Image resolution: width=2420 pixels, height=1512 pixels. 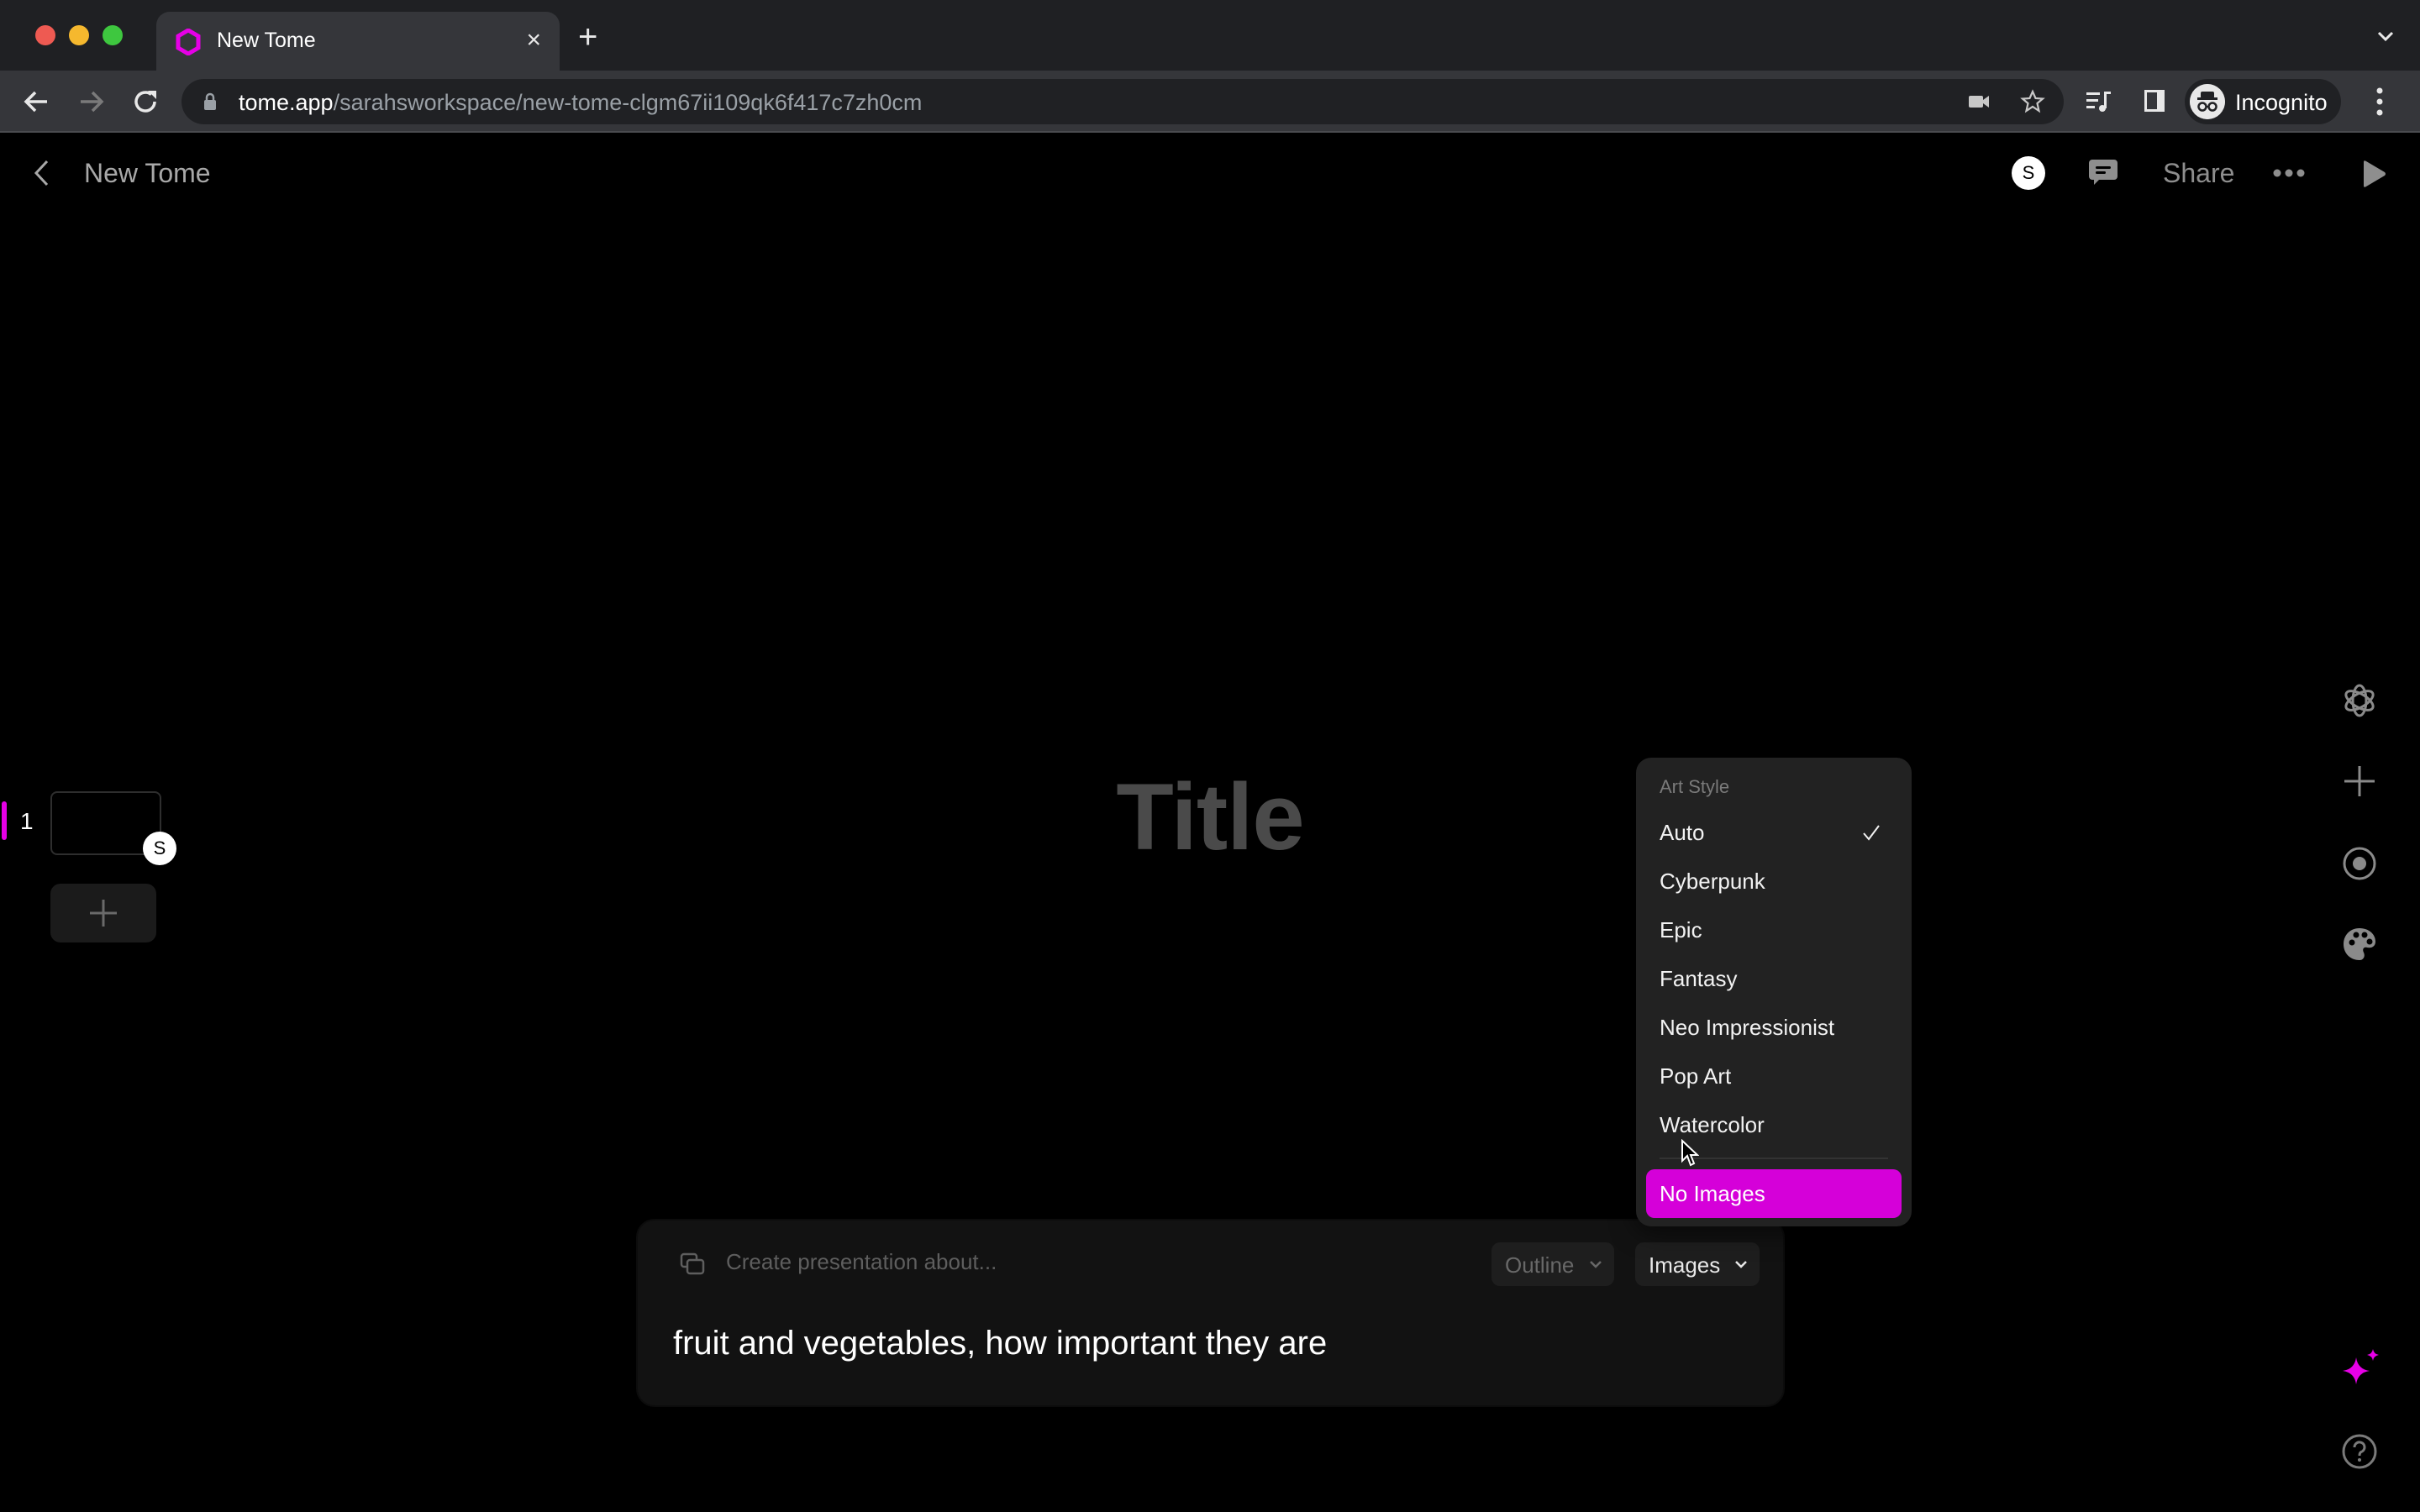 What do you see at coordinates (2033, 101) in the screenshot?
I see `bookmark-star-icon` at bounding box center [2033, 101].